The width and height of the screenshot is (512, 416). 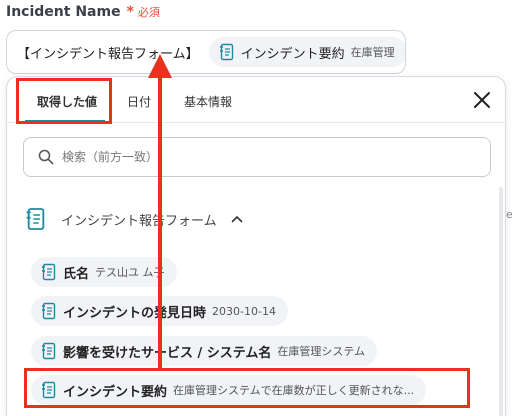 I want to click on item-label: インシデント要約, so click(x=115, y=392).